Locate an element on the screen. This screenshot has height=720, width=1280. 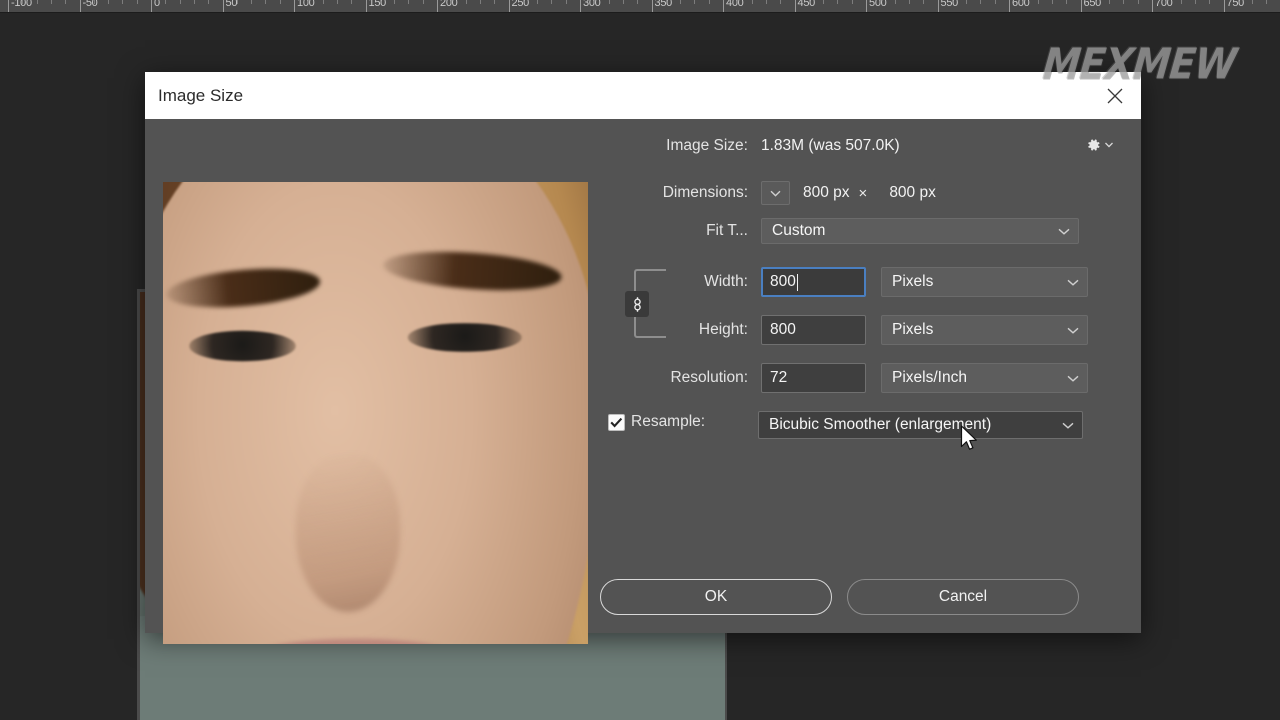
resample-label: Resample: is located at coordinates (668, 421).